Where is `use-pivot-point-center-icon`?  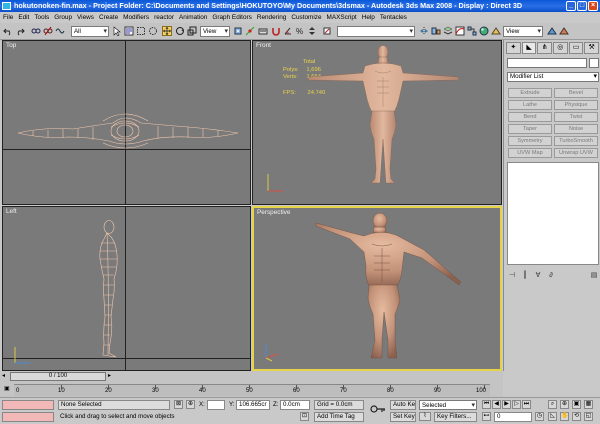
use-pivot-point-center-icon is located at coordinates (238, 31).